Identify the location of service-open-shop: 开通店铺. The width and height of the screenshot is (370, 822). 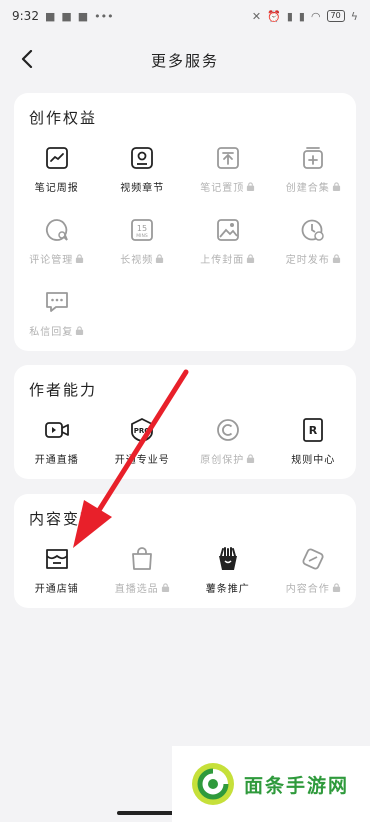
(57, 580).